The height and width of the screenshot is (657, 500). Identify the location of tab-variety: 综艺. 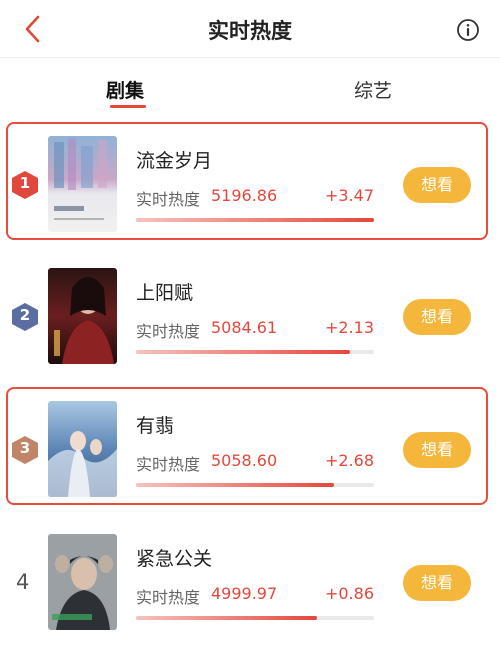
(373, 89).